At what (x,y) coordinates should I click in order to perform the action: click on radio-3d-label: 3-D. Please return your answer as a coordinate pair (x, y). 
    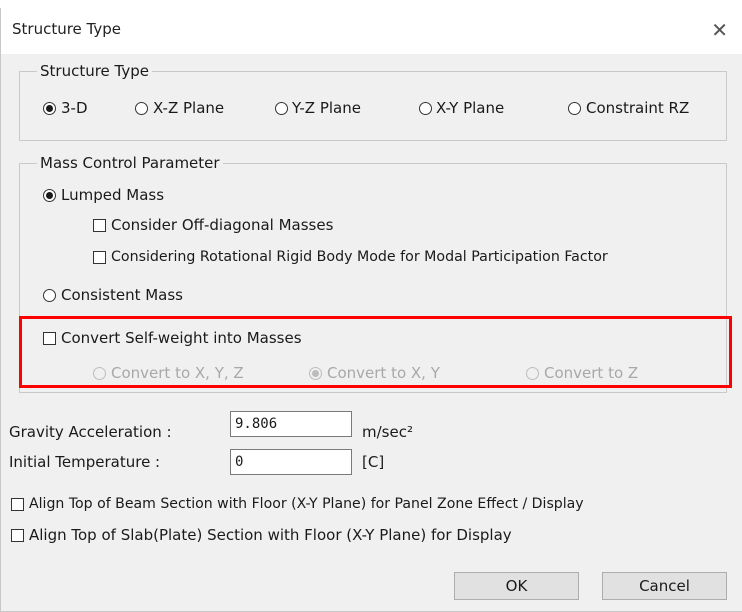
    Looking at the image, I should click on (74, 108).